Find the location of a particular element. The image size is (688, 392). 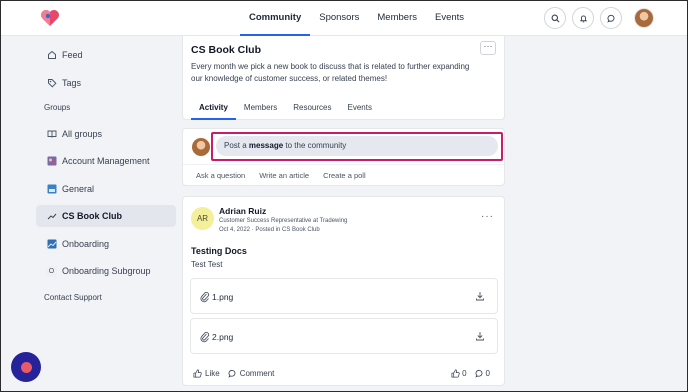

post-actions: Like Comment is located at coordinates (233, 373).